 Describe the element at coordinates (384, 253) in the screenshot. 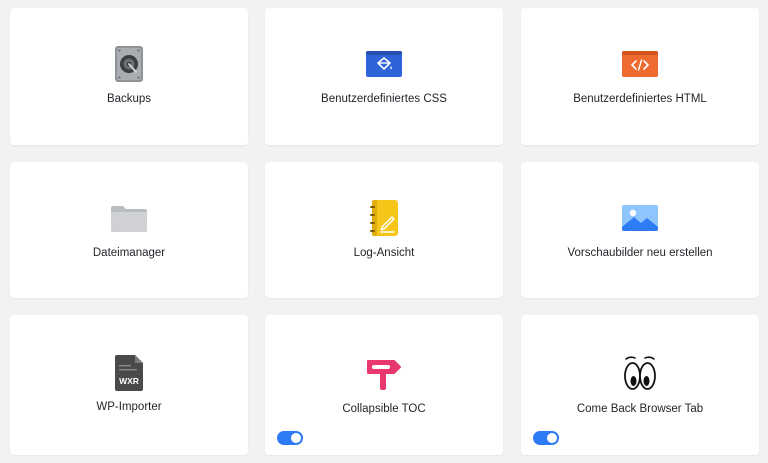

I see `card-label: Log-Ansicht` at that location.